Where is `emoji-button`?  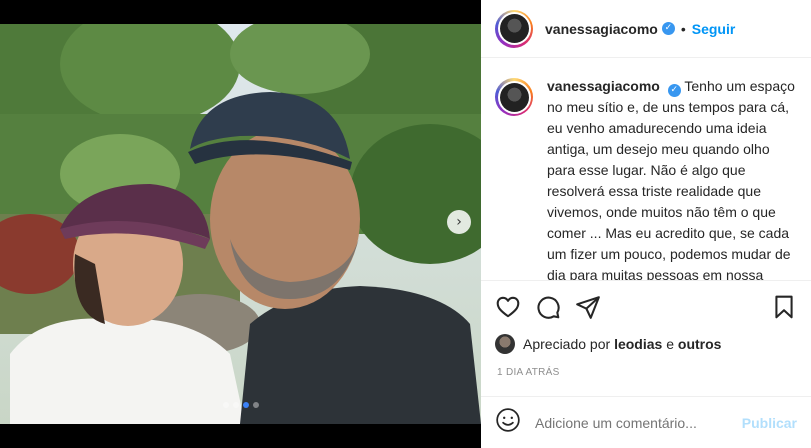
emoji-button is located at coordinates (508, 422).